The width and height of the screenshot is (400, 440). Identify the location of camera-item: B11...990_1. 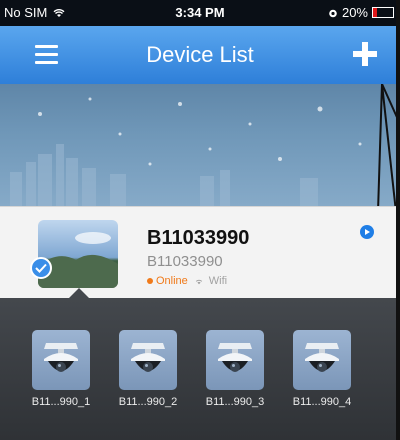
(61, 369).